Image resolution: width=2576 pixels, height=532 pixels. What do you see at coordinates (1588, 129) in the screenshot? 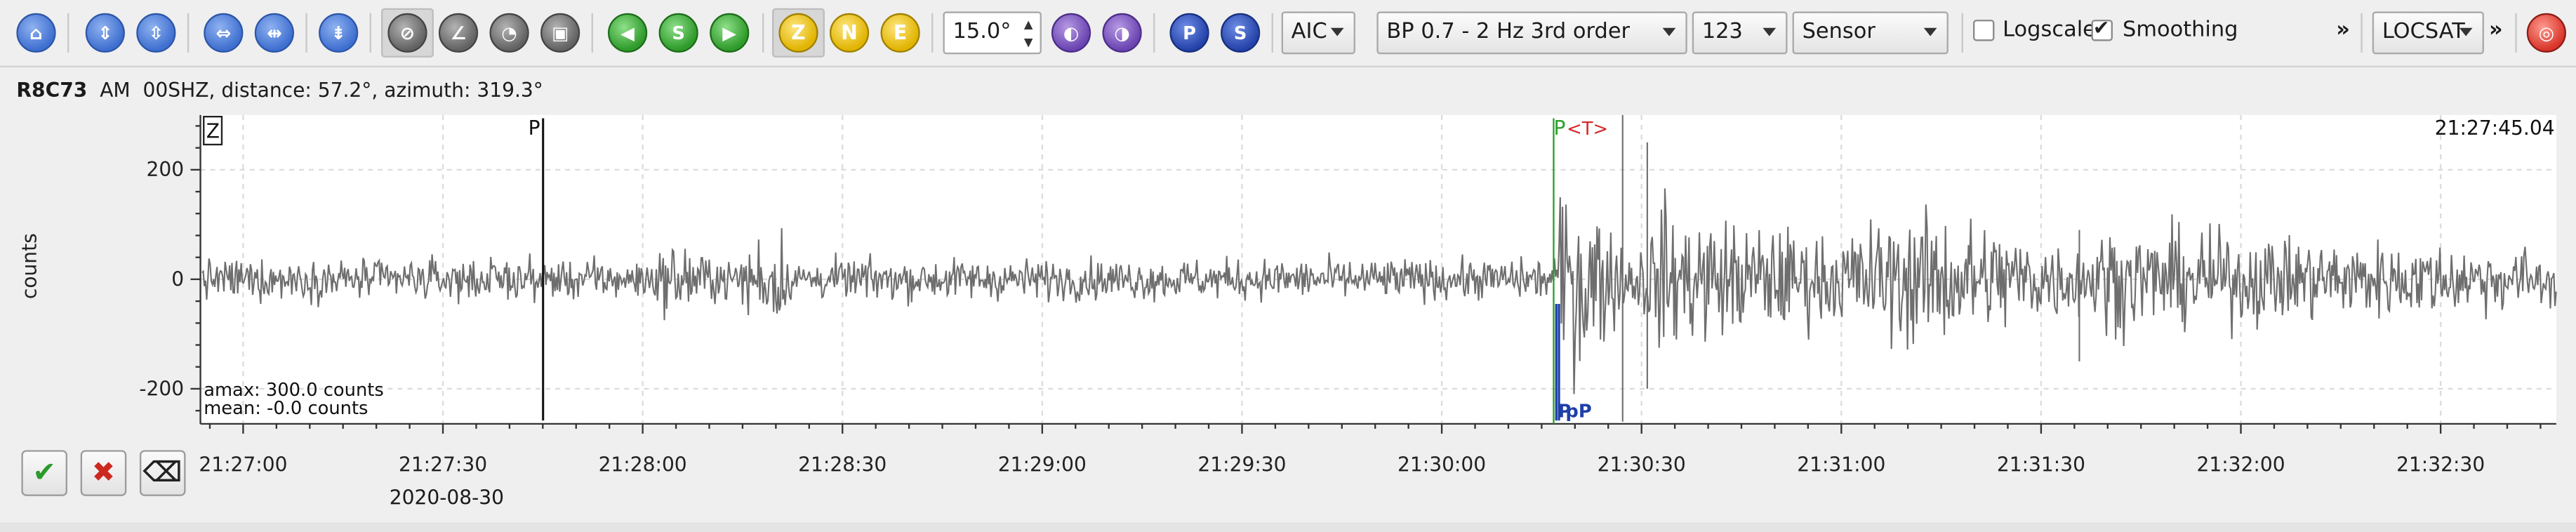
I see `theoretical-pick-label: <T>` at bounding box center [1588, 129].